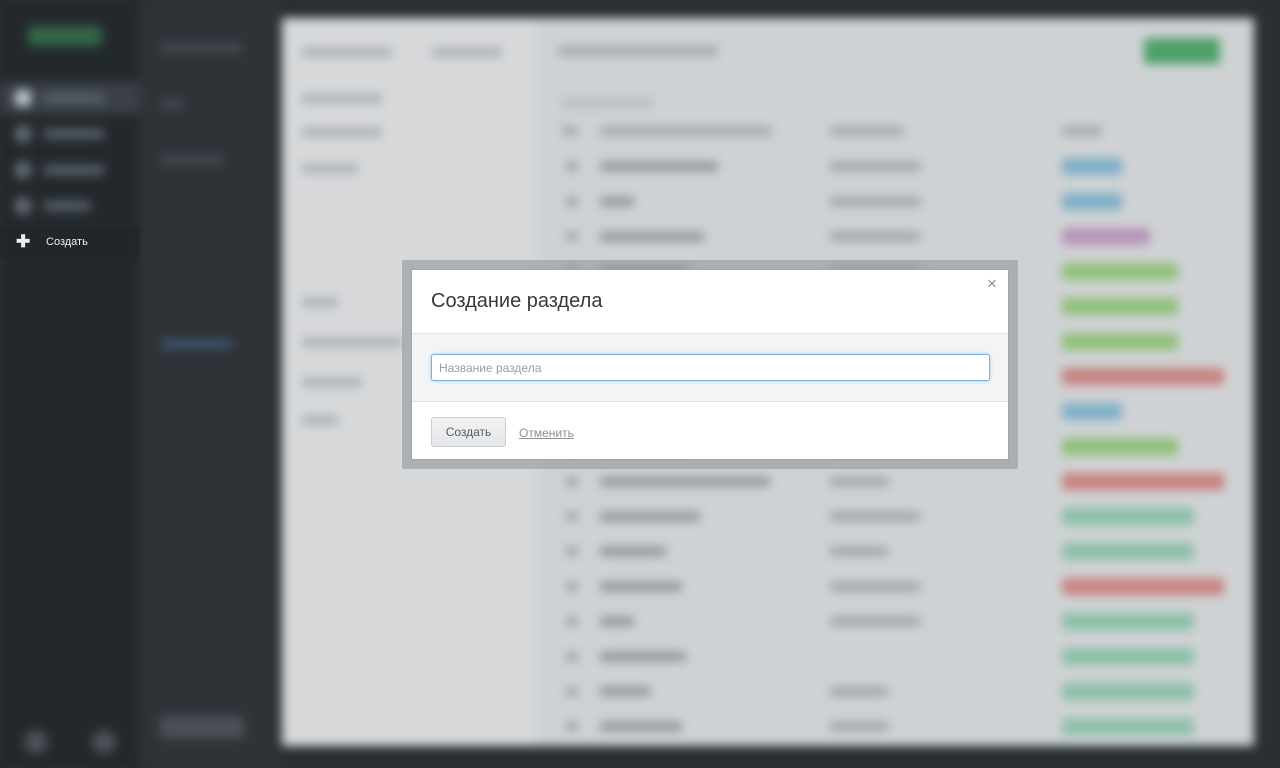 This screenshot has height=768, width=1280. I want to click on modal-body, so click(710, 368).